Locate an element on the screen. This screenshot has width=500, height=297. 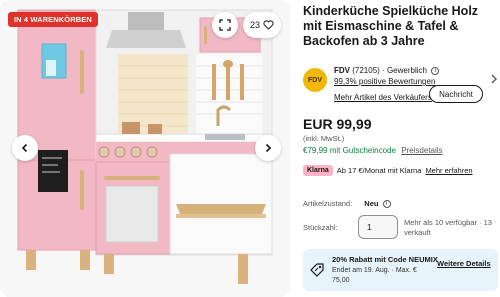
seller-rating-count: (72105) is located at coordinates (366, 70).